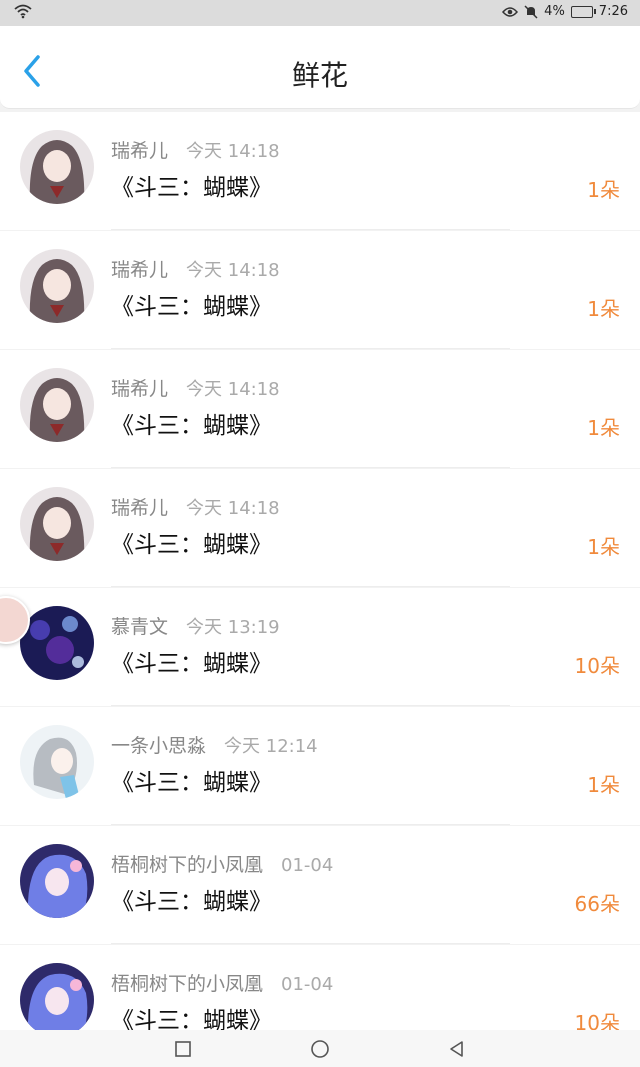  Describe the element at coordinates (597, 904) in the screenshot. I see `flower-count: 66朵` at that location.